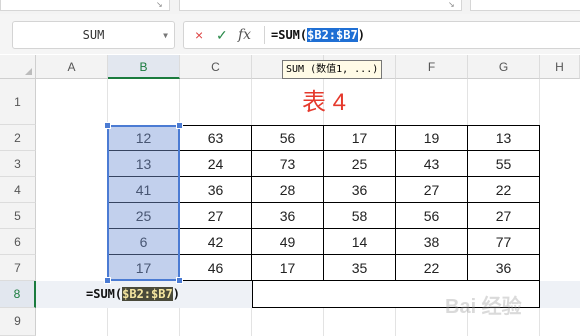 The image size is (580, 336). What do you see at coordinates (165, 35) in the screenshot?
I see `chevron-down-icon: ▼` at bounding box center [165, 35].